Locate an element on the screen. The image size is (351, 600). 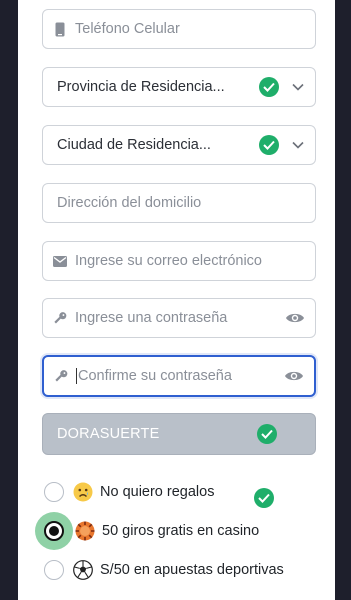
bonus-option-label: S/50 en apuestas deportivas is located at coordinates (192, 570).